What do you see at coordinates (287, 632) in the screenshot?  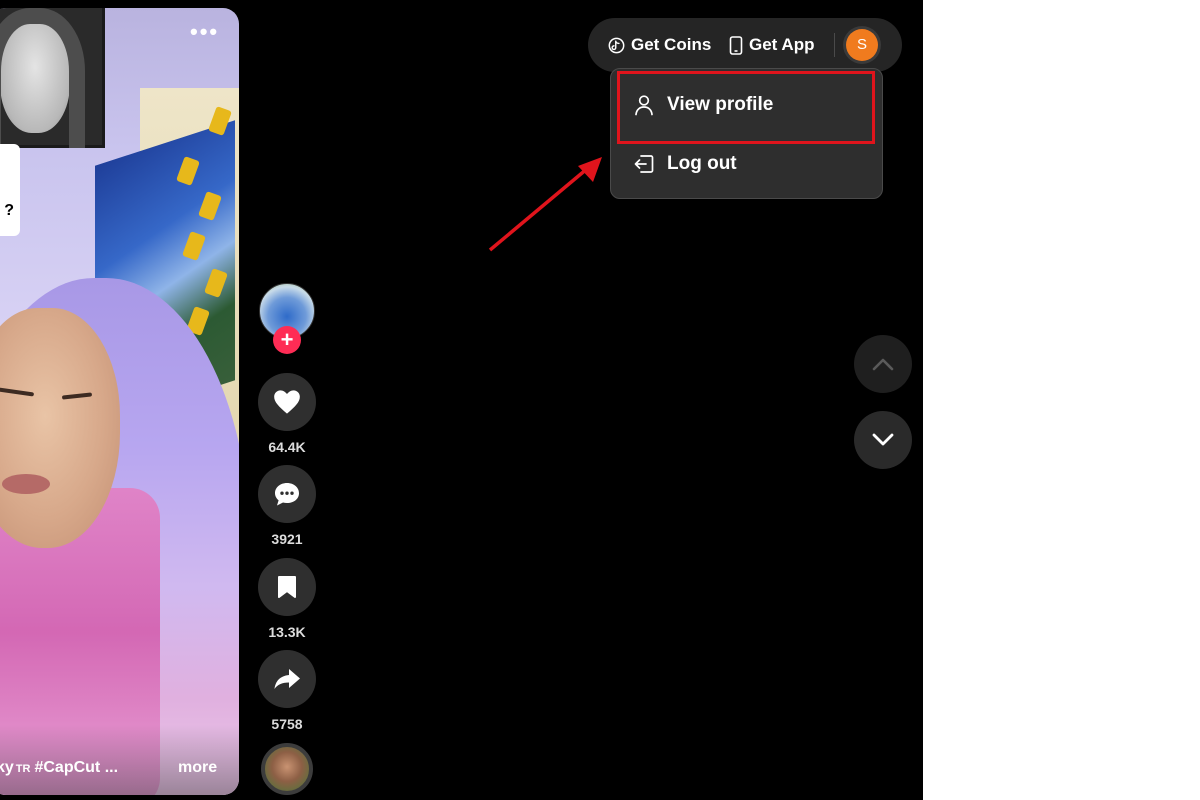 I see `save-count: 13.3K` at bounding box center [287, 632].